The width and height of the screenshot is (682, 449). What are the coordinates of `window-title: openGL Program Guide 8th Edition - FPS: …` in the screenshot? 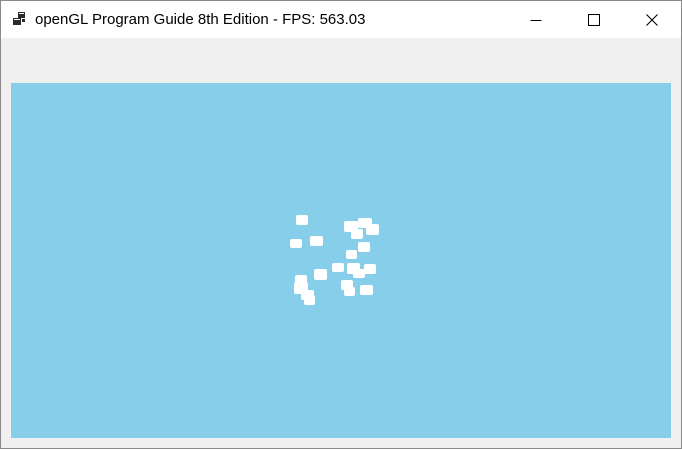 It's located at (200, 19).